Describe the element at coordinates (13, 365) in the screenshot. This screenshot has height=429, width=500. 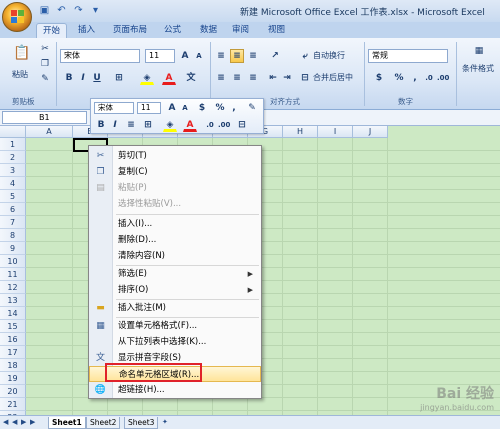
I see `row-header: 18` at that location.